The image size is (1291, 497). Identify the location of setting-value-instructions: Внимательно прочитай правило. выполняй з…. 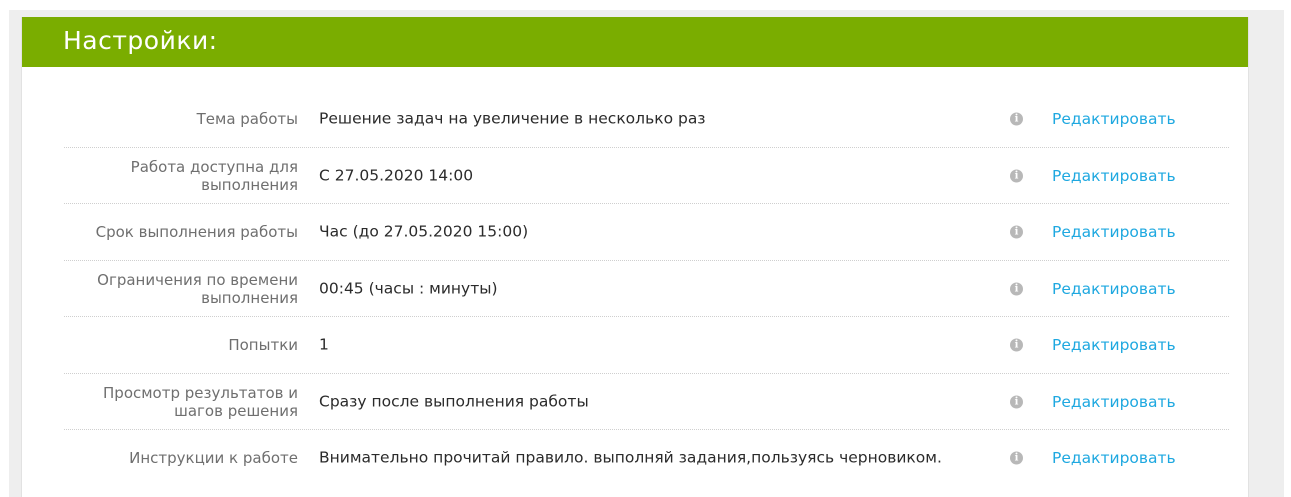
(630, 457).